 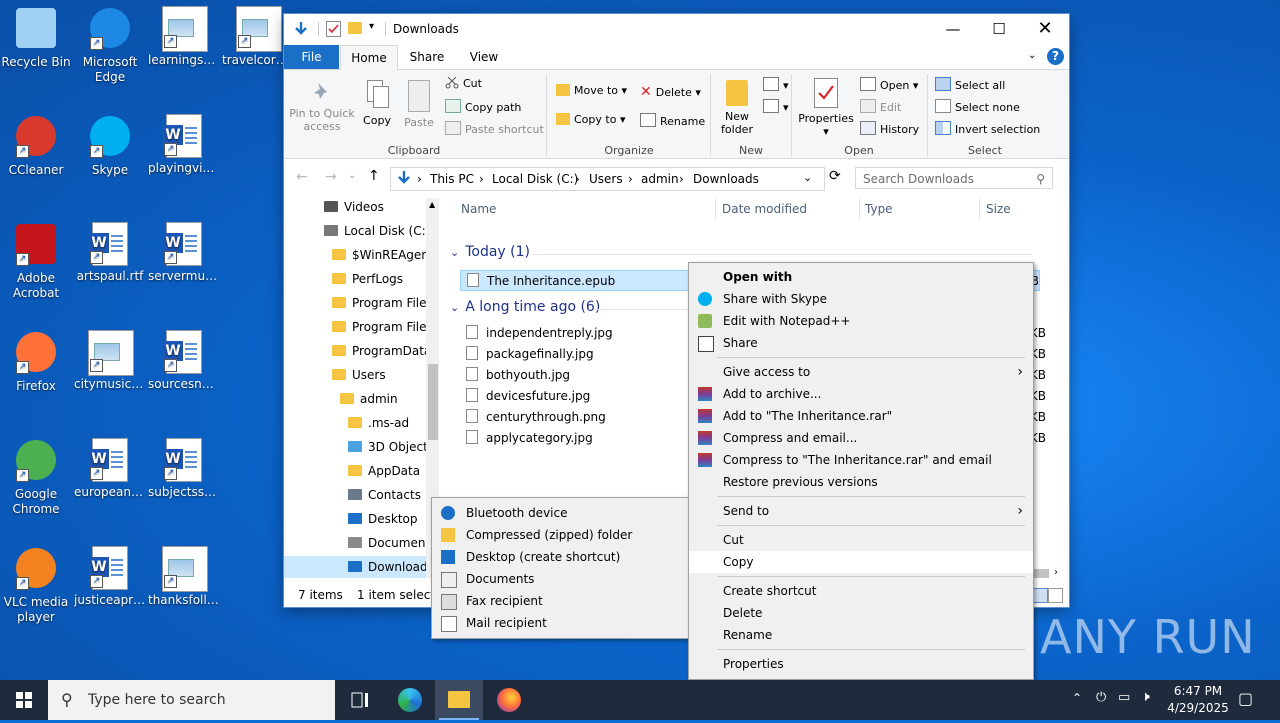 What do you see at coordinates (36, 362) in the screenshot?
I see `desktop-icon: ↗ Firefox` at bounding box center [36, 362].